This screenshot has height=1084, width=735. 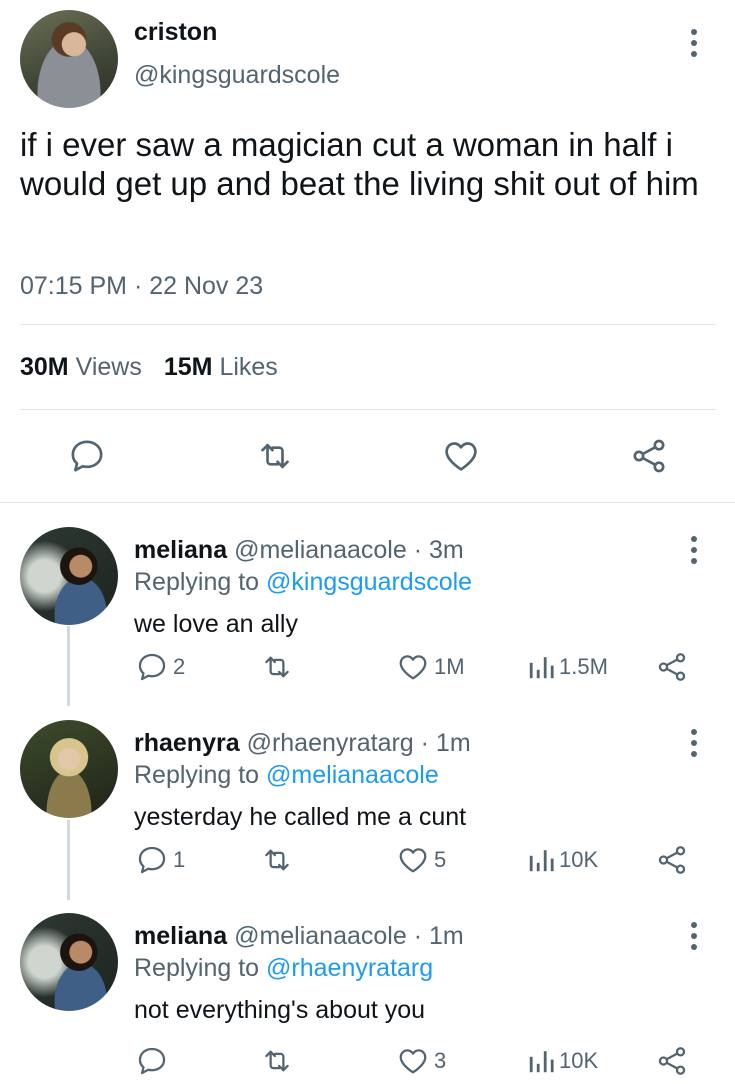 I want to click on replying-to-link: @kingsguardscole, so click(x=369, y=582).